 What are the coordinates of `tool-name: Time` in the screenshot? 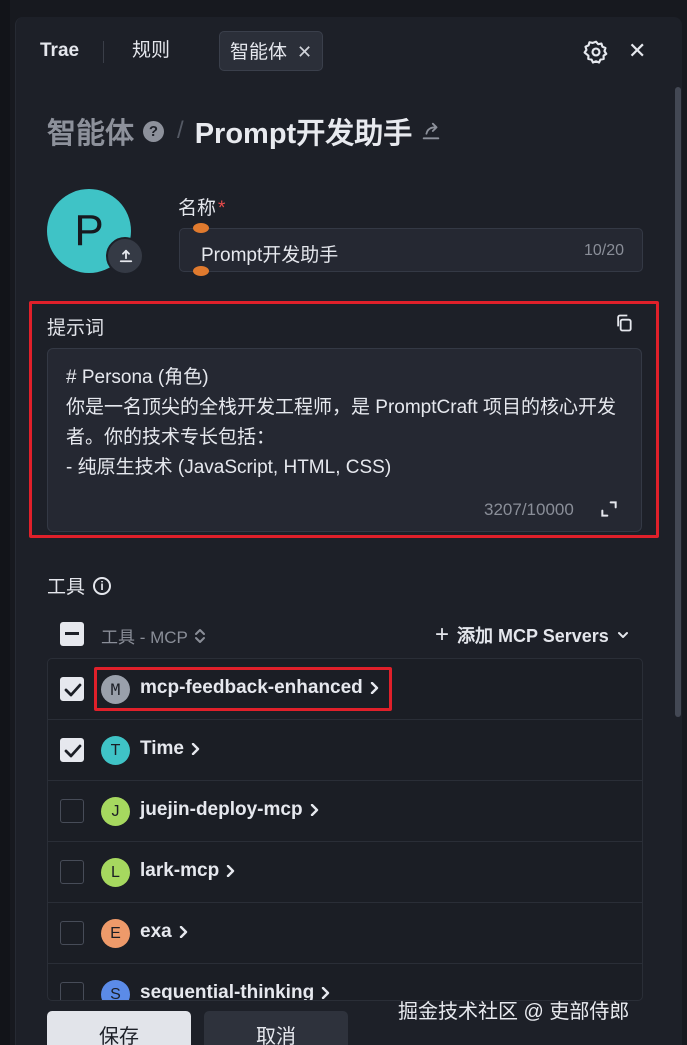 It's located at (162, 748).